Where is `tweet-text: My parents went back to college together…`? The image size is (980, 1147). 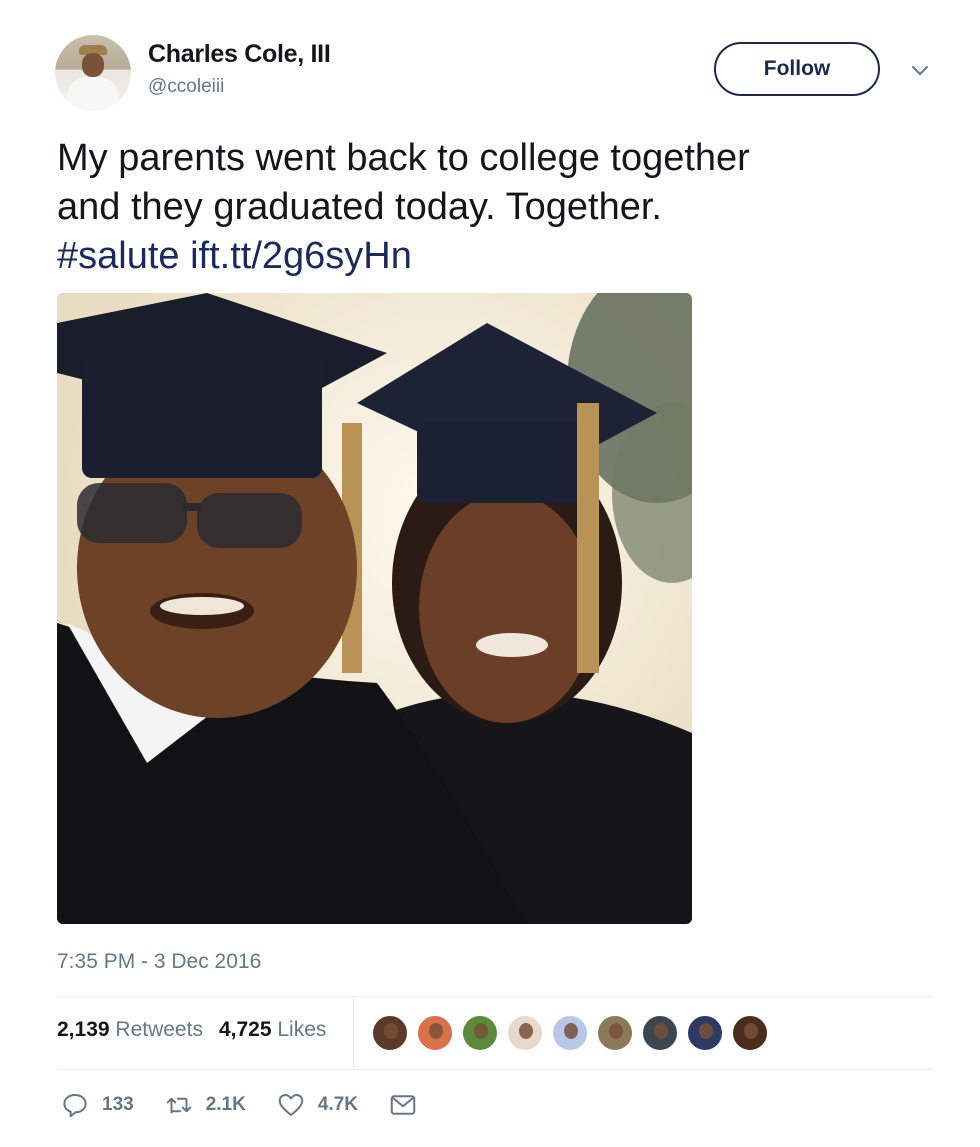 tweet-text: My parents went back to college together… is located at coordinates (497, 207).